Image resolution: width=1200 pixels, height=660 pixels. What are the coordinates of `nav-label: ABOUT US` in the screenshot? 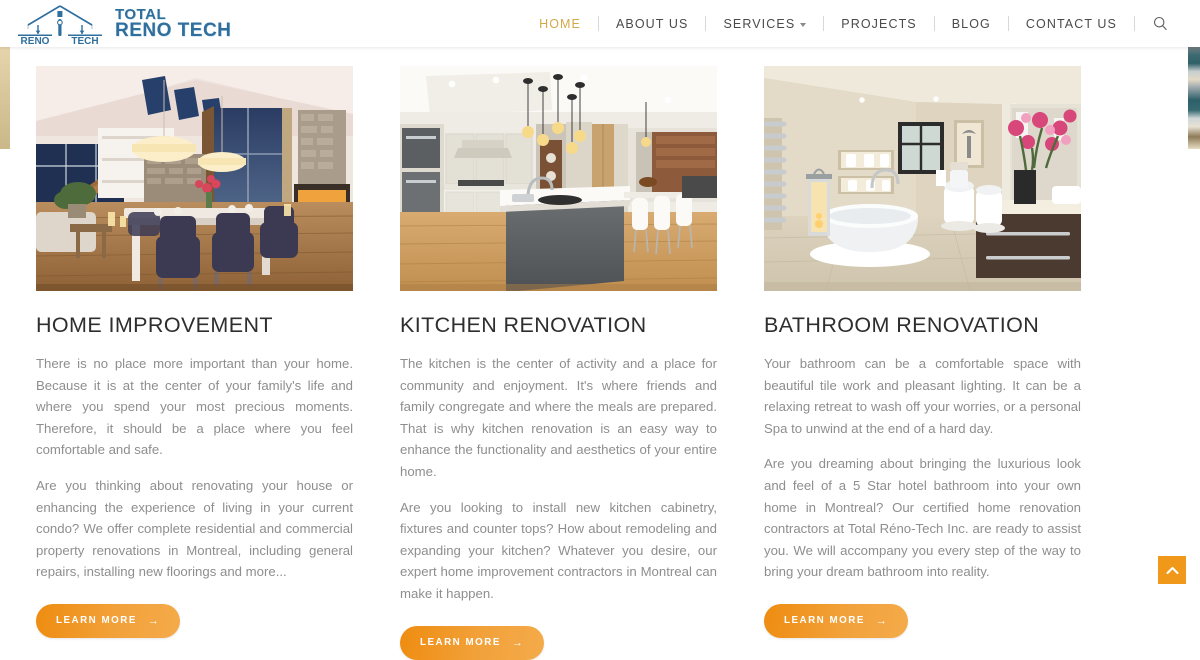 It's located at (652, 24).